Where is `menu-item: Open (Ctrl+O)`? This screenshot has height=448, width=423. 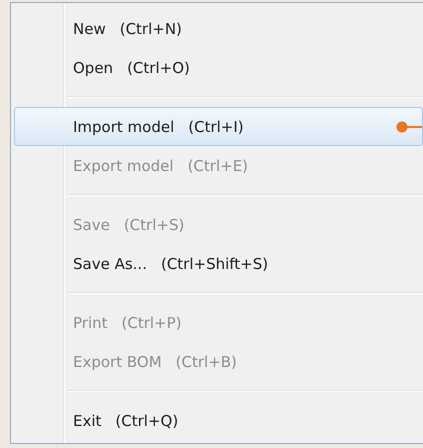 menu-item: Open (Ctrl+O) is located at coordinates (218, 67).